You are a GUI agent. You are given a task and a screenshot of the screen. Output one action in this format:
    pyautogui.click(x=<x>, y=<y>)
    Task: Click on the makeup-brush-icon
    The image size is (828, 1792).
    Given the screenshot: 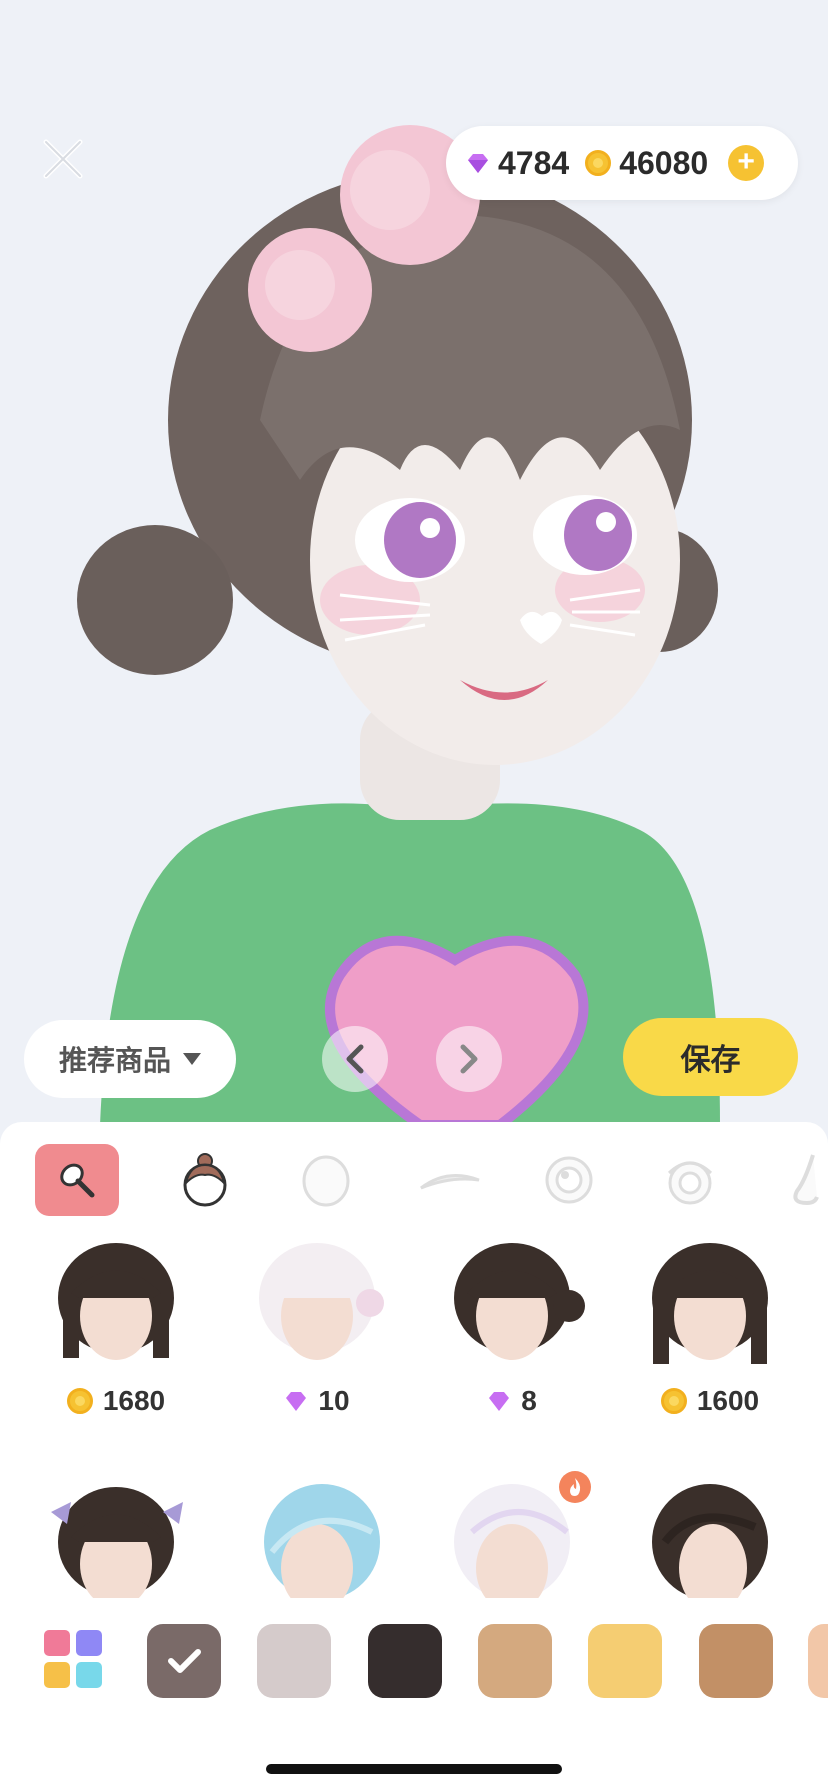 What is the action you would take?
    pyautogui.click(x=77, y=1180)
    